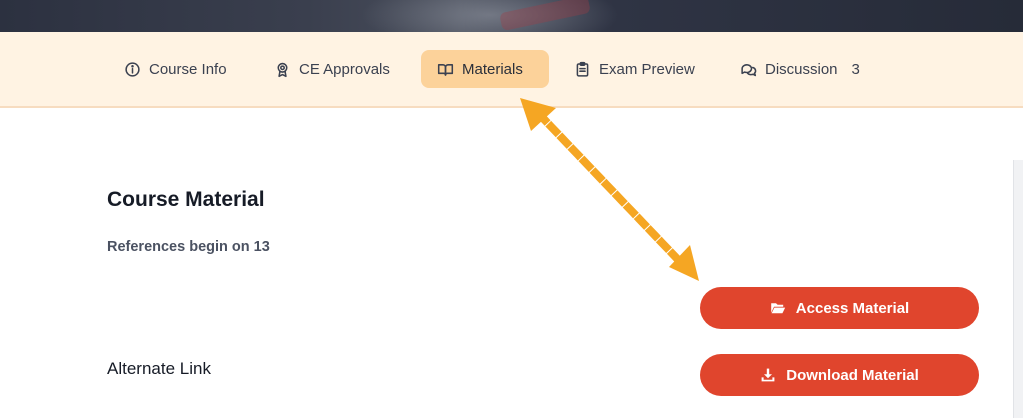  I want to click on tab-label: Materials, so click(492, 69).